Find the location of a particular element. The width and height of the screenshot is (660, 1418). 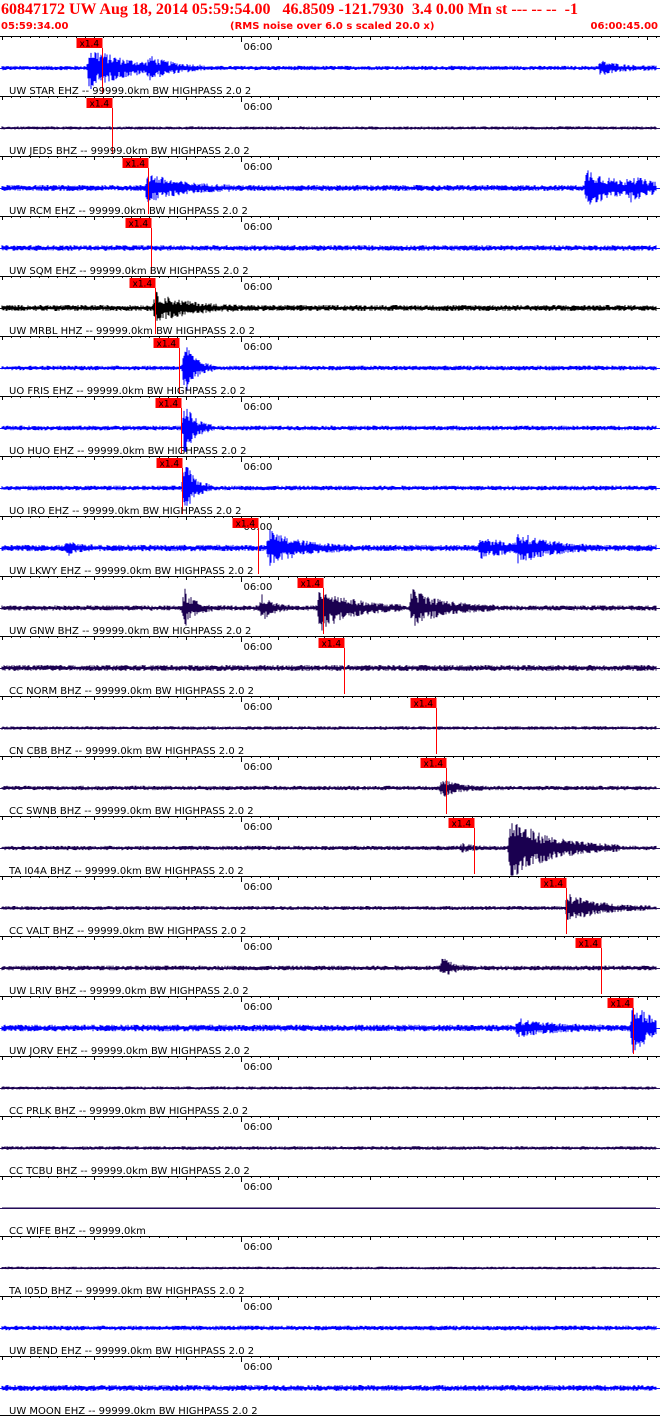

trace-panel: 06:00 CC WIFE BHZ -- 99999.0km is located at coordinates (330, 1206).